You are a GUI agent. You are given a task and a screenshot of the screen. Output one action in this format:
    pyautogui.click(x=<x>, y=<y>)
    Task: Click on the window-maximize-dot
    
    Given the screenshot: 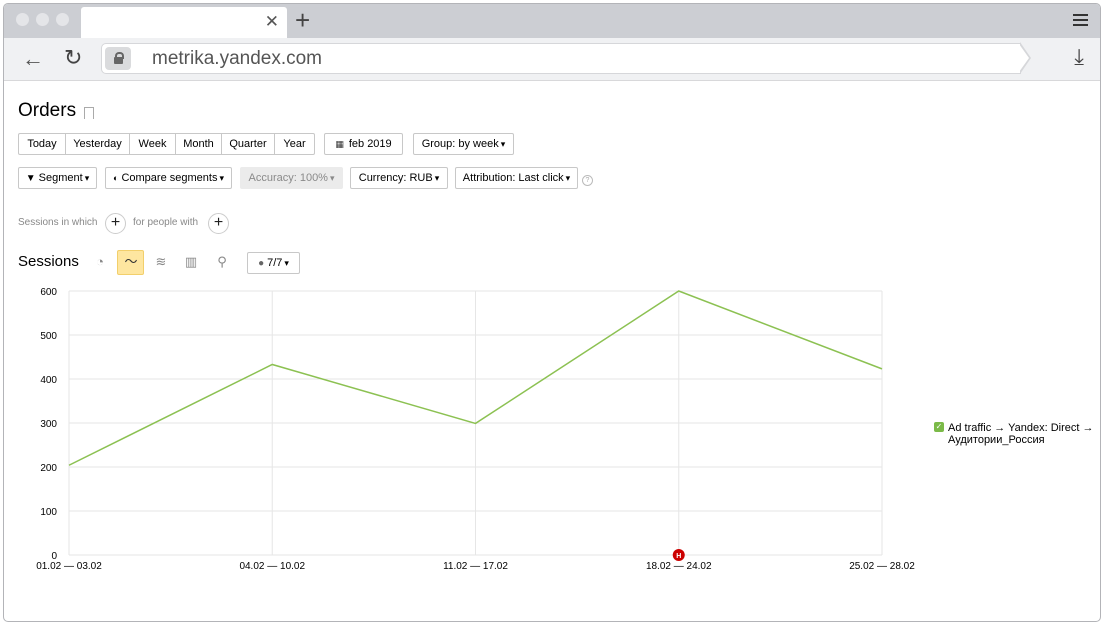 What is the action you would take?
    pyautogui.click(x=62, y=19)
    